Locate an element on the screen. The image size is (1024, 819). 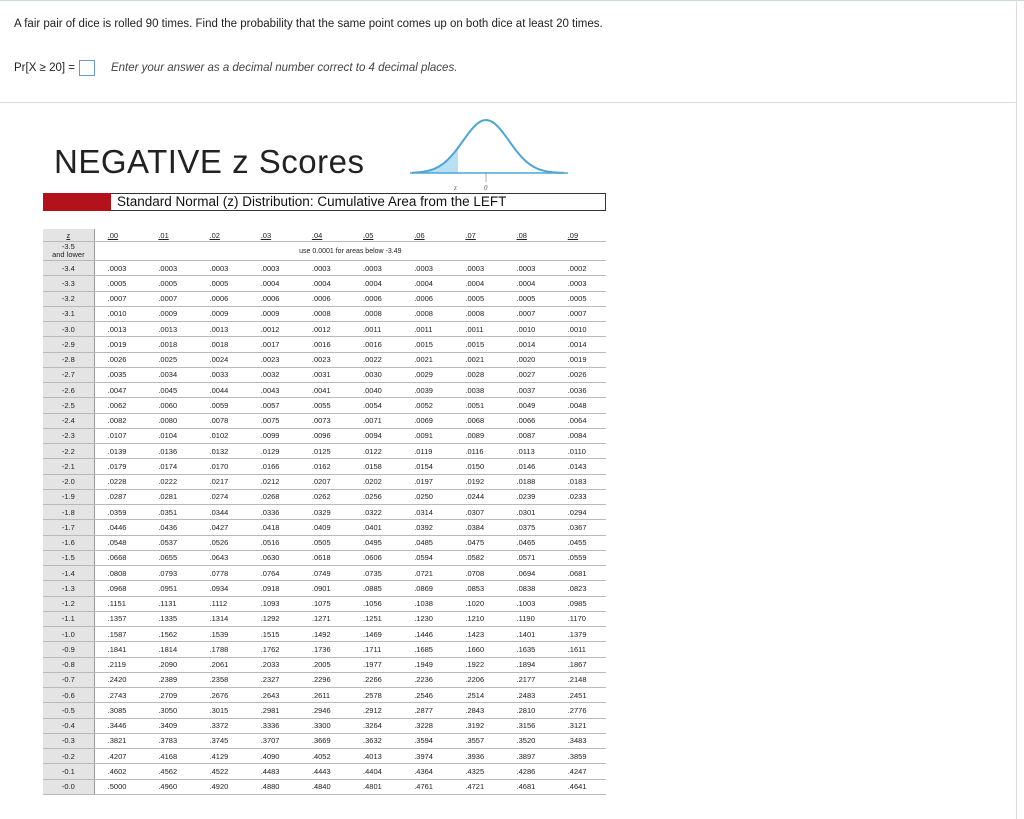
probability-cell: .0516 is located at coordinates (273, 543).